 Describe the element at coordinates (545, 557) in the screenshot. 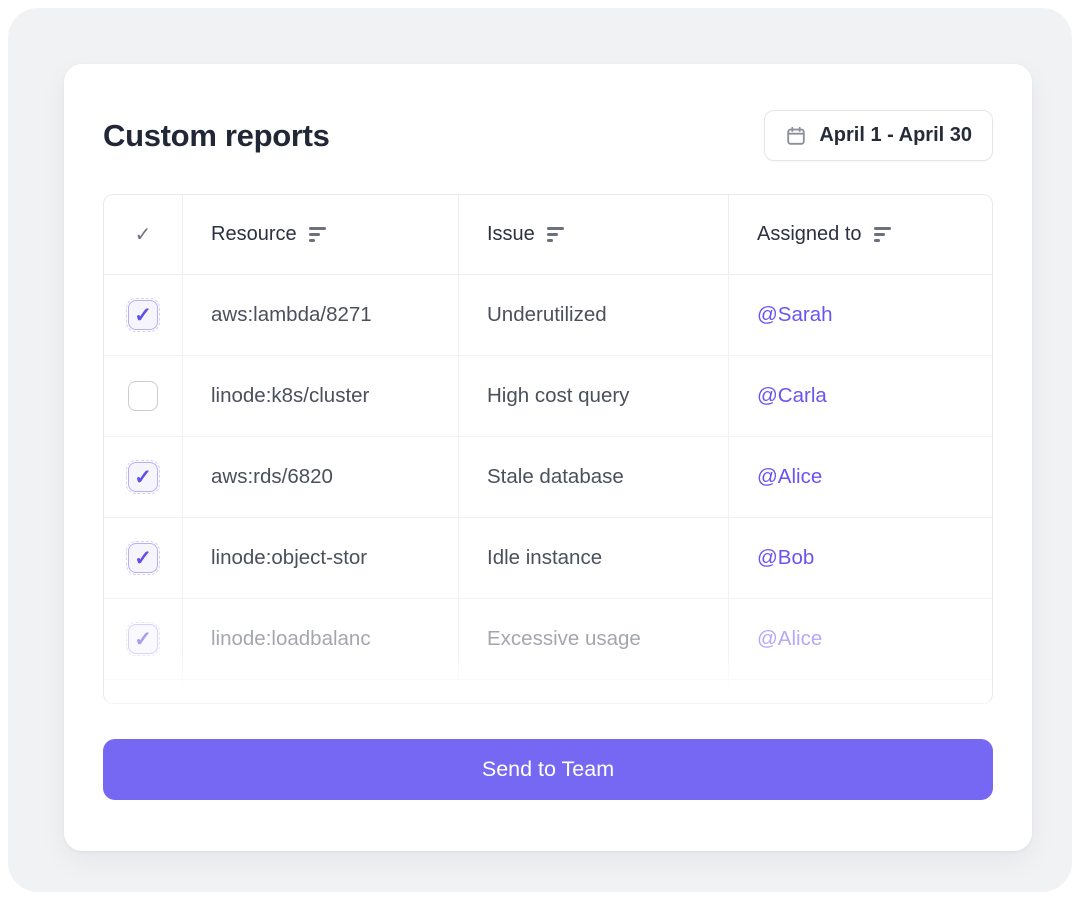

I see `issue-cell: Idle instance` at that location.